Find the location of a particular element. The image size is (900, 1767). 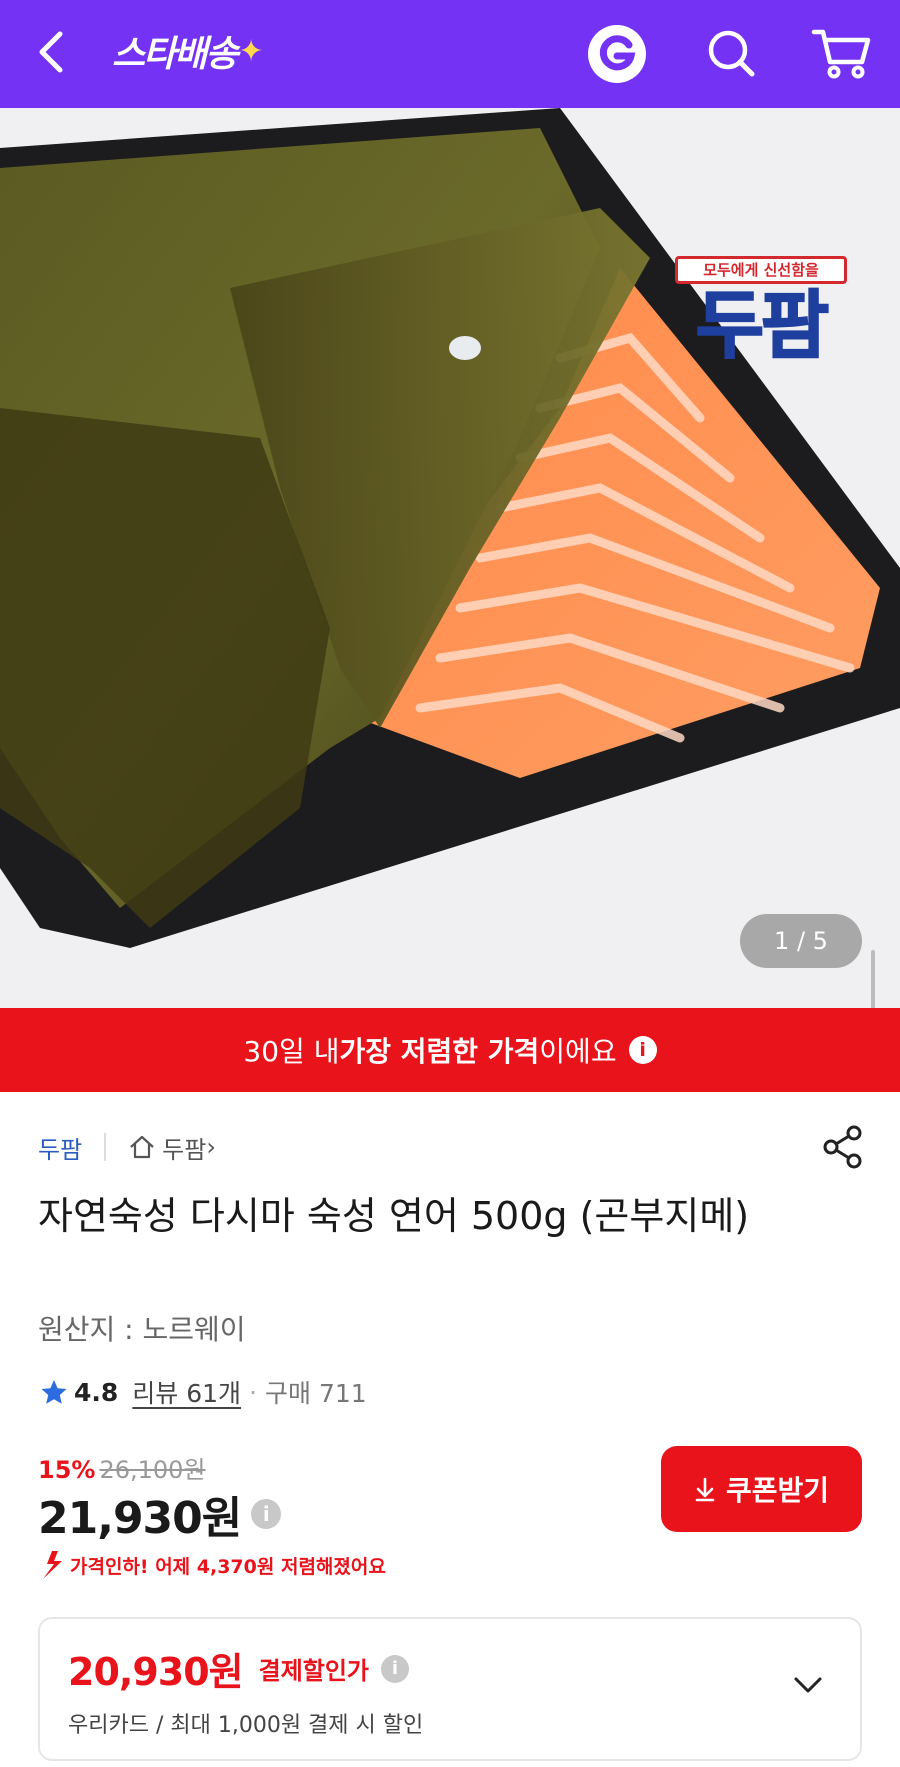

cart-button is located at coordinates (842, 53).